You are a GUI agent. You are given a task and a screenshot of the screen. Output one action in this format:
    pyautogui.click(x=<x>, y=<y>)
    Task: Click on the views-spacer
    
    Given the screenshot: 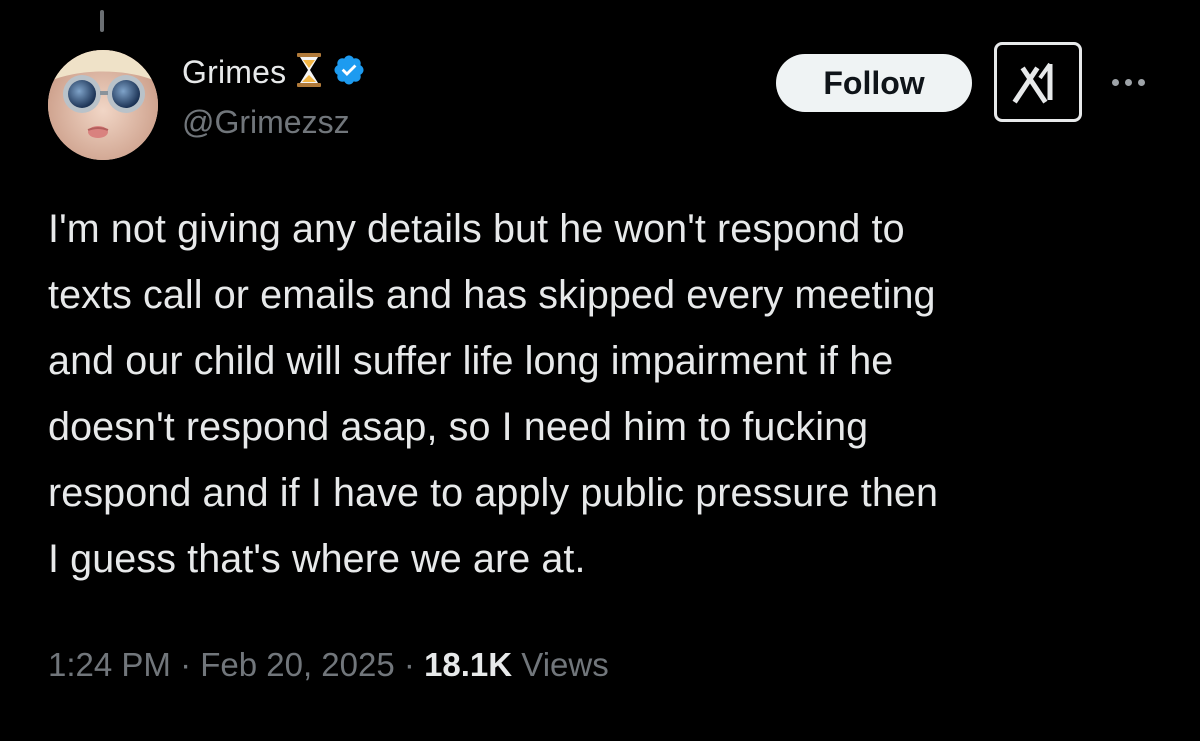 What is the action you would take?
    pyautogui.click(x=516, y=665)
    